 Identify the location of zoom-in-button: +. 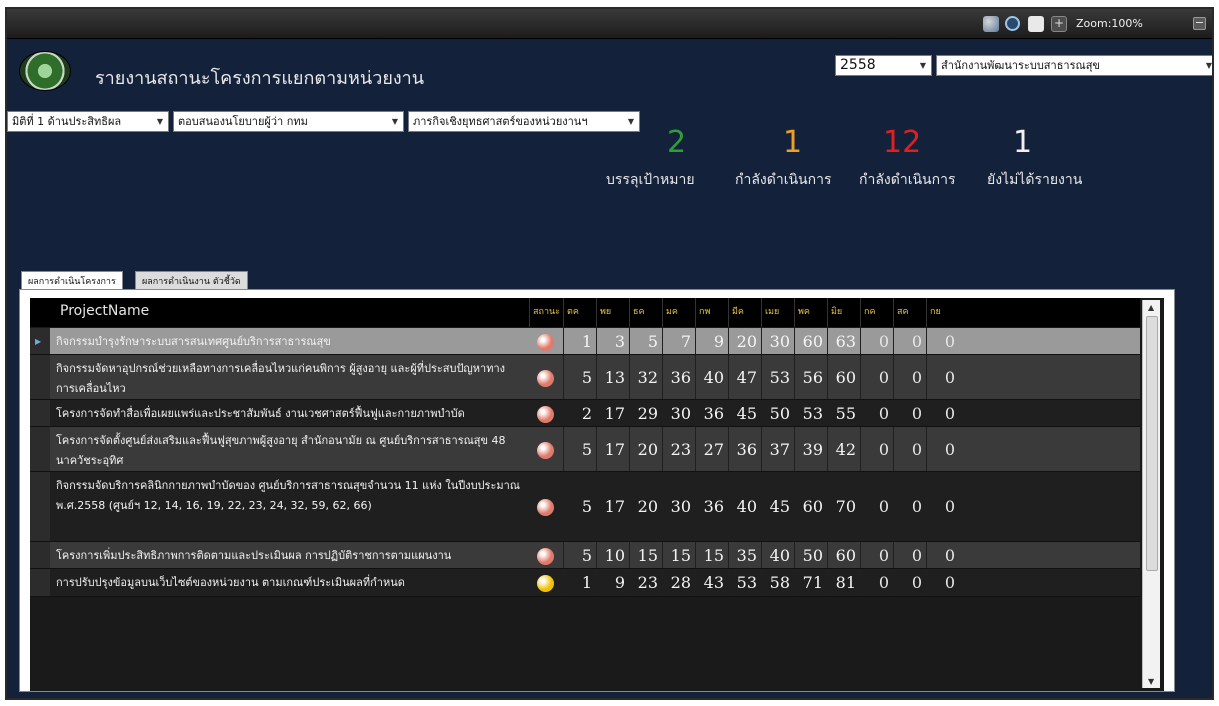
(1059, 24).